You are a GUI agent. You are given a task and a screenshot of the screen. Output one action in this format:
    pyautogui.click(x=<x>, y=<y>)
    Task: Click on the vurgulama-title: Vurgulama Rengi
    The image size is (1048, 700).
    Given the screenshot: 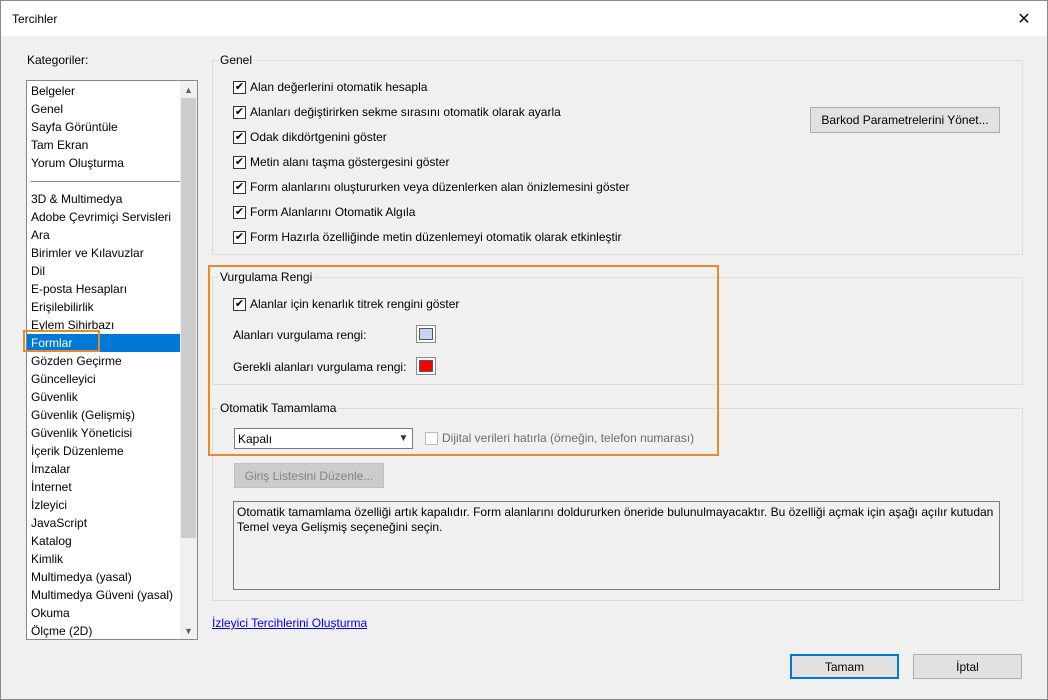 What is the action you would take?
    pyautogui.click(x=266, y=277)
    